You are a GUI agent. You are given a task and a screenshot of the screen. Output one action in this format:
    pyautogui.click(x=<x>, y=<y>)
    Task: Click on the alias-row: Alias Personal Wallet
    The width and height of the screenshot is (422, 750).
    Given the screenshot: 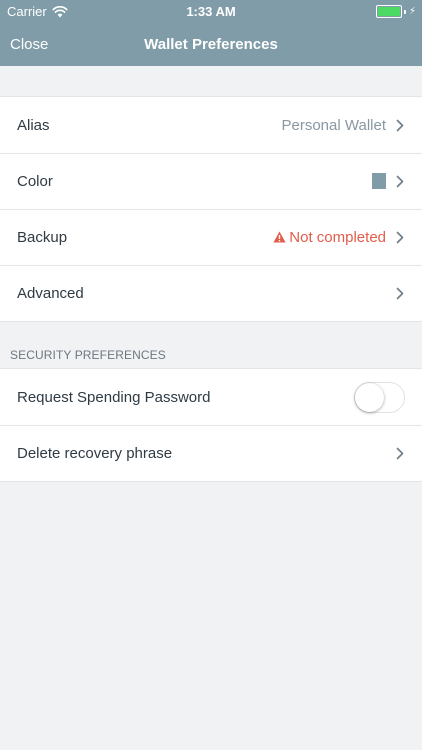 What is the action you would take?
    pyautogui.click(x=211, y=125)
    